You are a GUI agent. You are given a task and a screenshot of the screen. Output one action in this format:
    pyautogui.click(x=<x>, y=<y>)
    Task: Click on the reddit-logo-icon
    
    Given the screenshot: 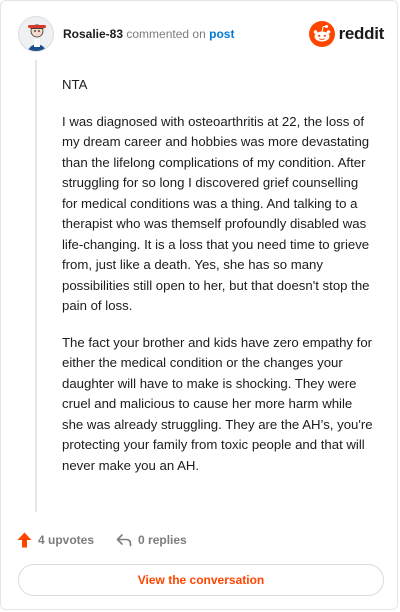 What is the action you would take?
    pyautogui.click(x=321, y=34)
    